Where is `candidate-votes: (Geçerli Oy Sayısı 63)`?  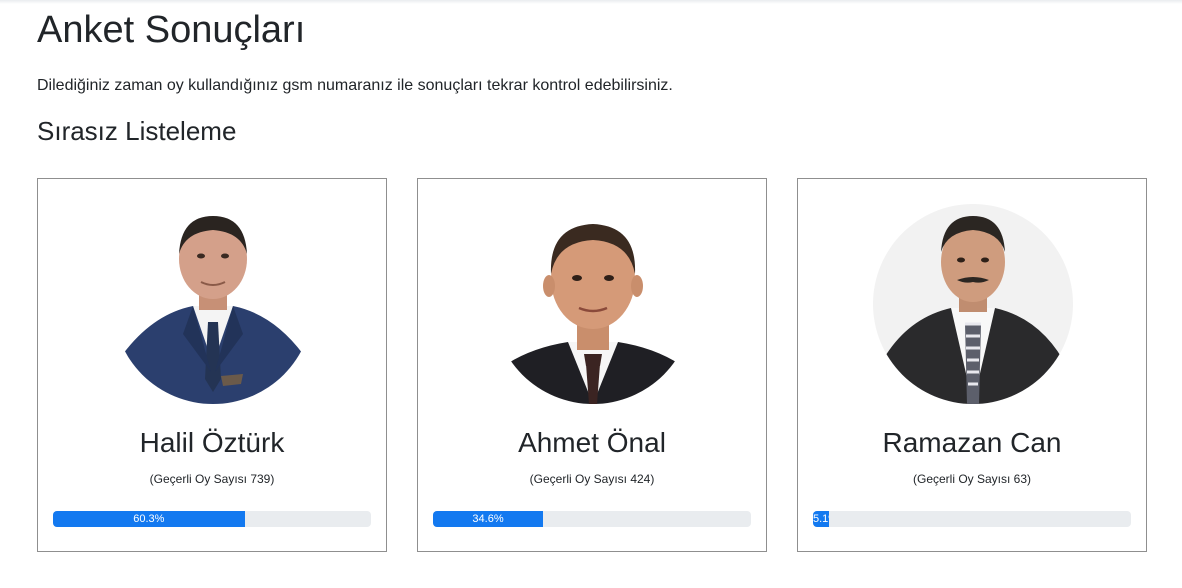
candidate-votes: (Geçerli Oy Sayısı 63) is located at coordinates (972, 479).